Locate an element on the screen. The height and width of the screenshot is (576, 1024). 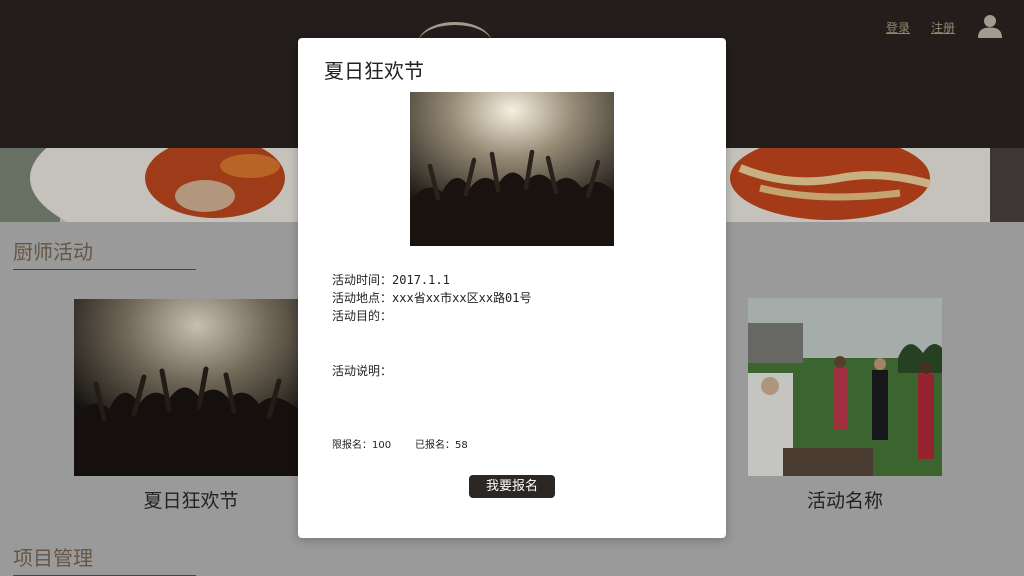
activity-description: 活动说明： is located at coordinates (362, 370).